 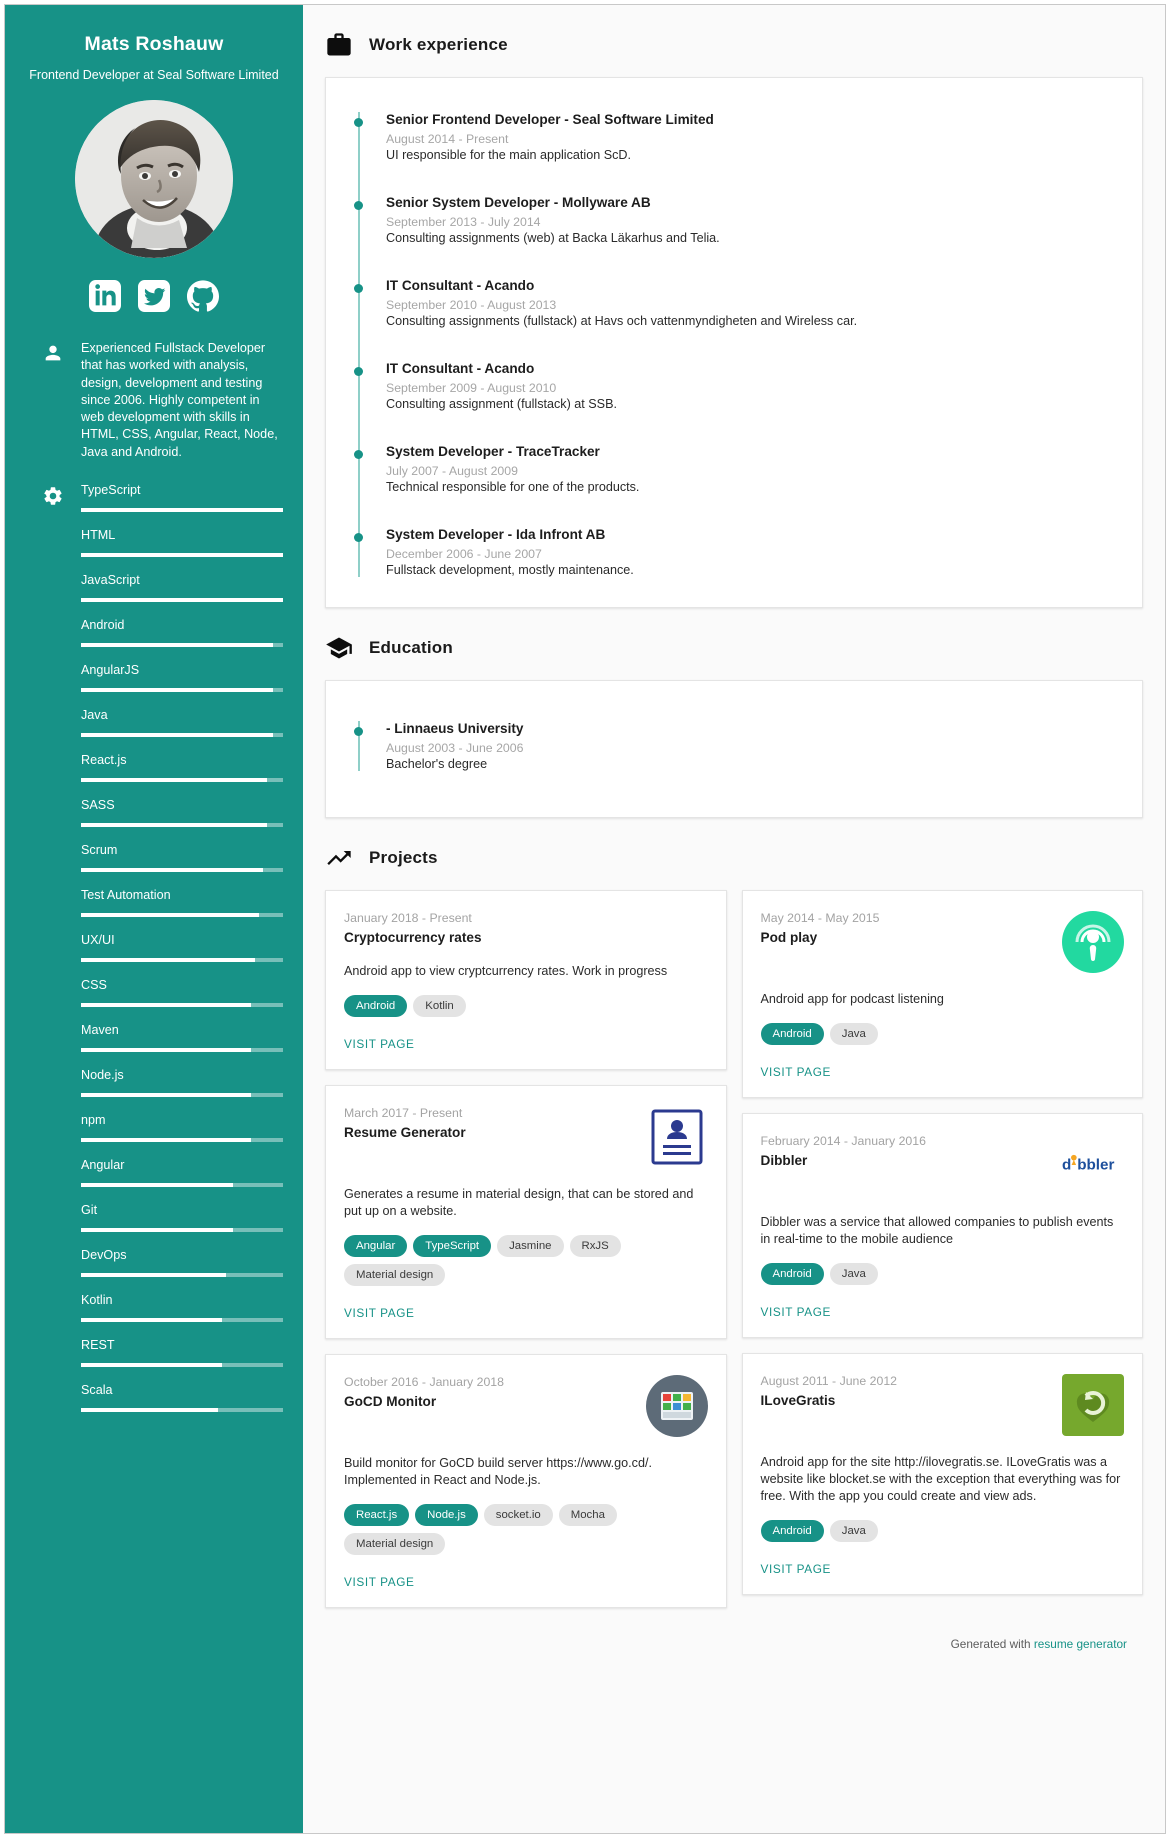 What do you see at coordinates (93, 1119) in the screenshot?
I see `skill-label: npm` at bounding box center [93, 1119].